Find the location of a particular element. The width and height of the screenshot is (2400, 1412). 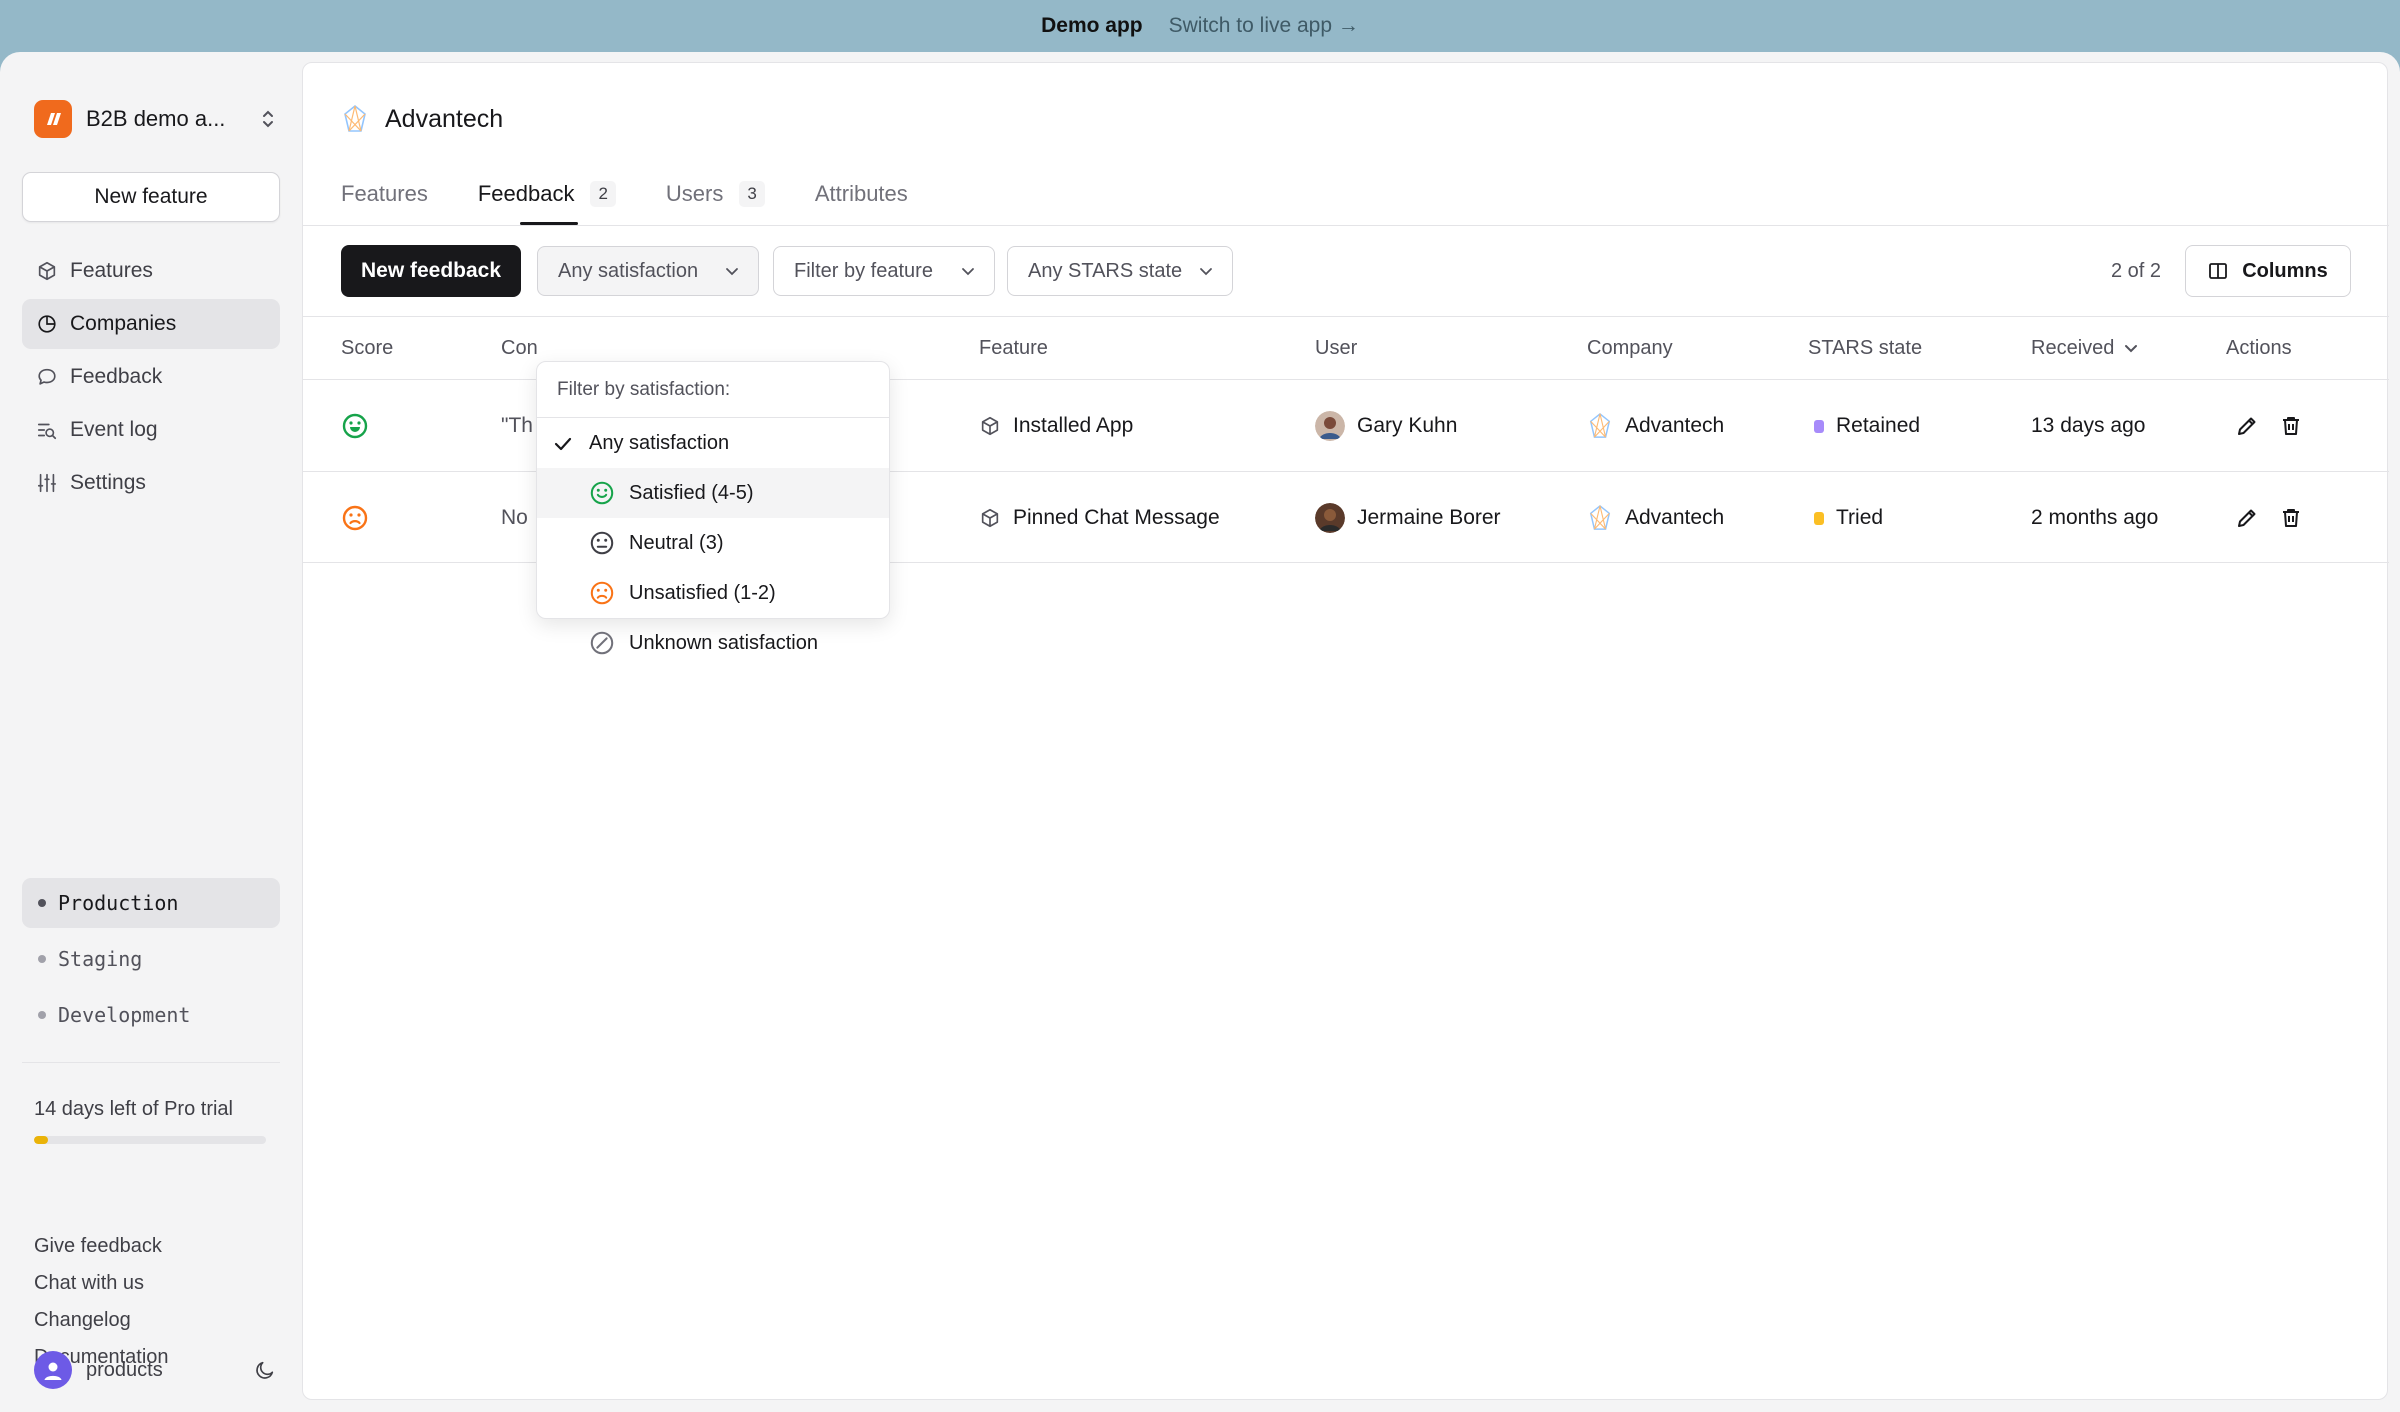

col-received: Received is located at coordinates (2084, 348).